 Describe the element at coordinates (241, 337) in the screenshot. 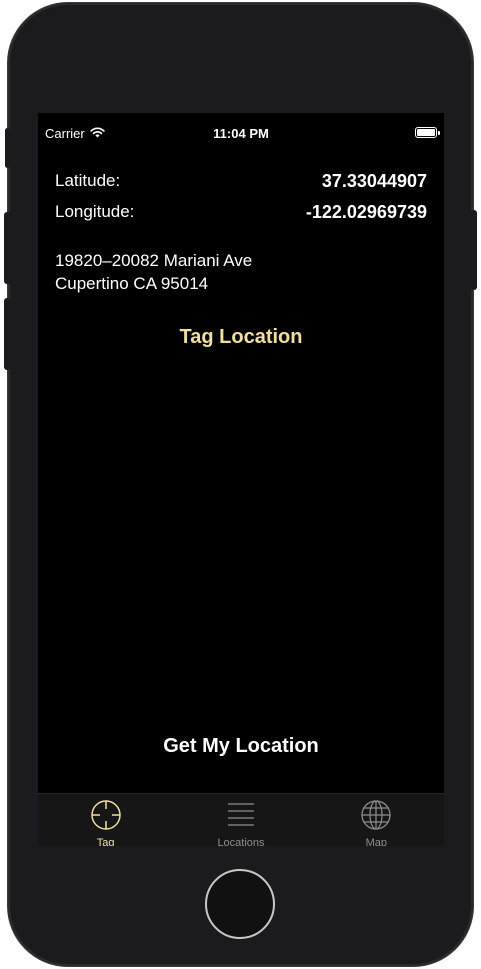

I see `tag-location-button: Tag Location` at that location.